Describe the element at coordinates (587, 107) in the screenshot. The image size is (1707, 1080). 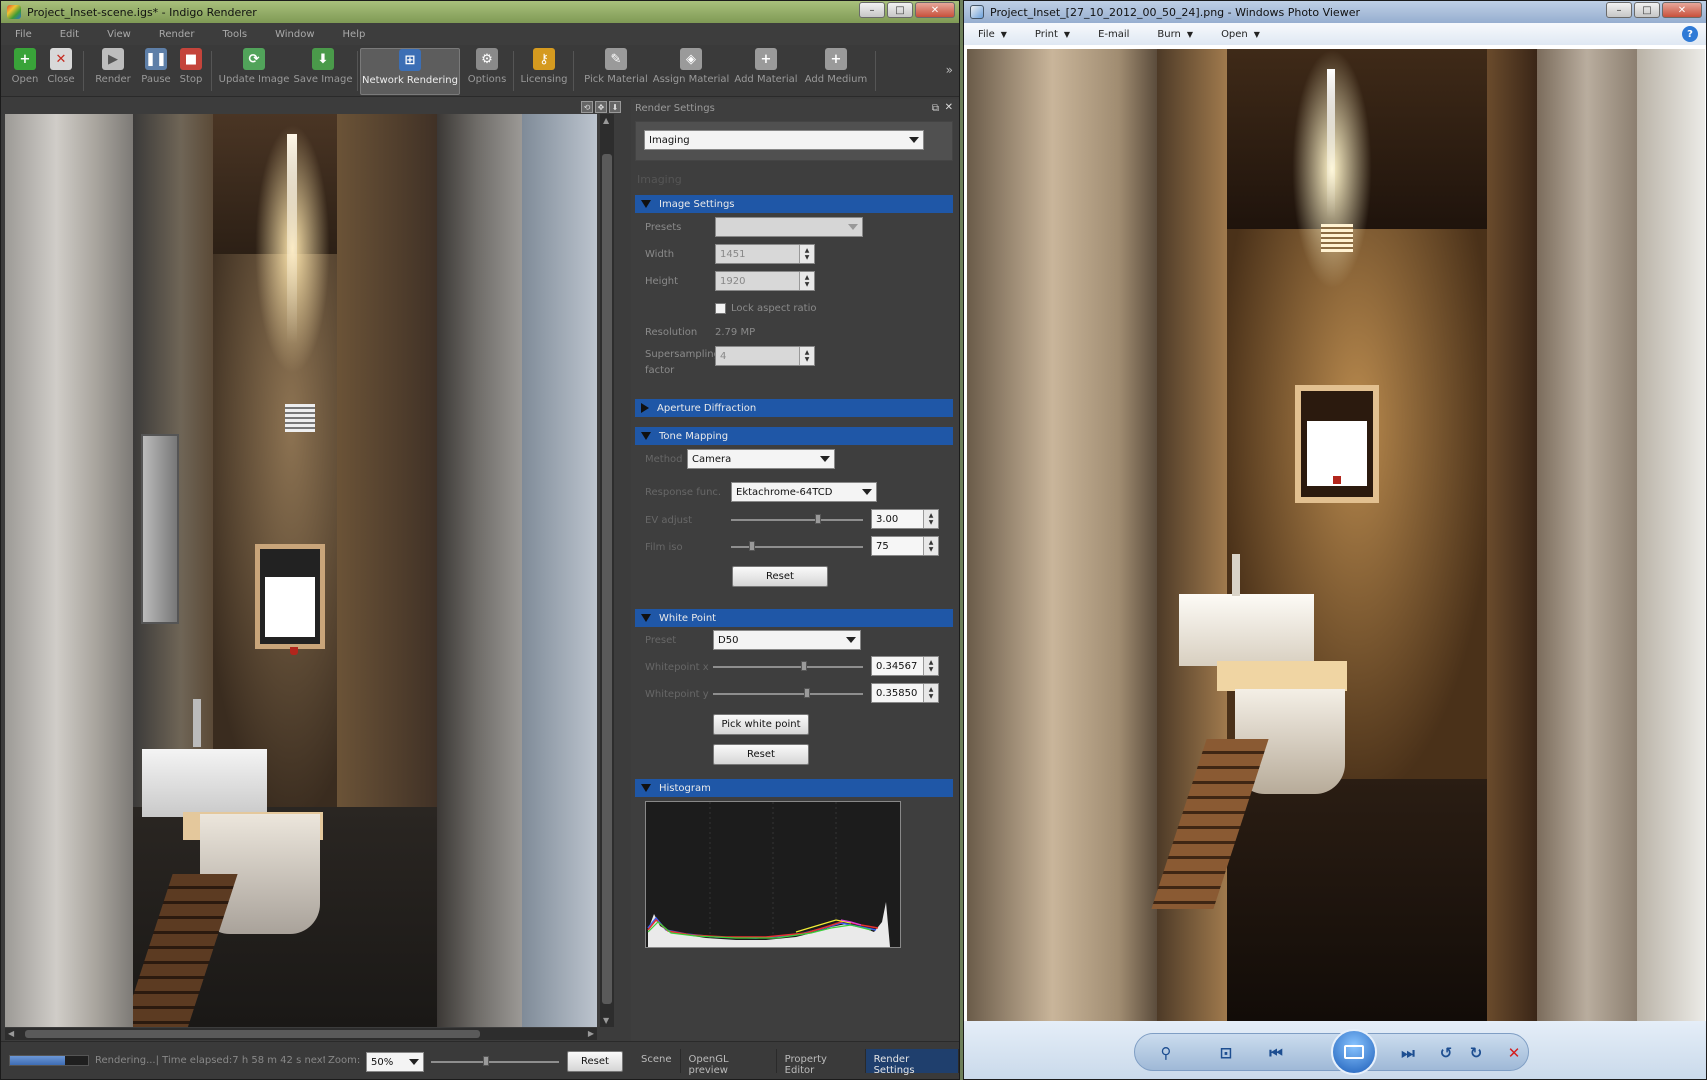
I see `fit-view-icon: ⟲` at that location.